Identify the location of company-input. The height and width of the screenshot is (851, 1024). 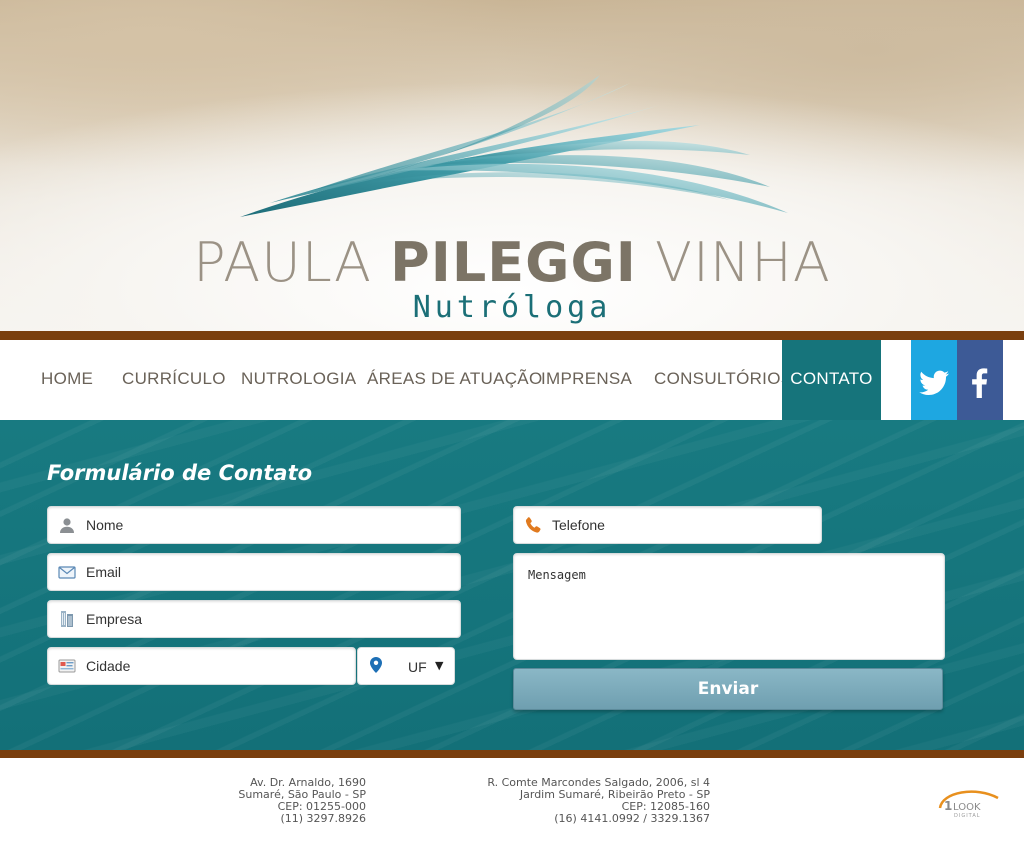
(270, 619).